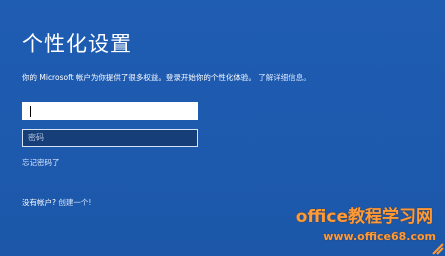  Describe the element at coordinates (39, 202) in the screenshot. I see `no-account-text: 没有帐户?` at that location.